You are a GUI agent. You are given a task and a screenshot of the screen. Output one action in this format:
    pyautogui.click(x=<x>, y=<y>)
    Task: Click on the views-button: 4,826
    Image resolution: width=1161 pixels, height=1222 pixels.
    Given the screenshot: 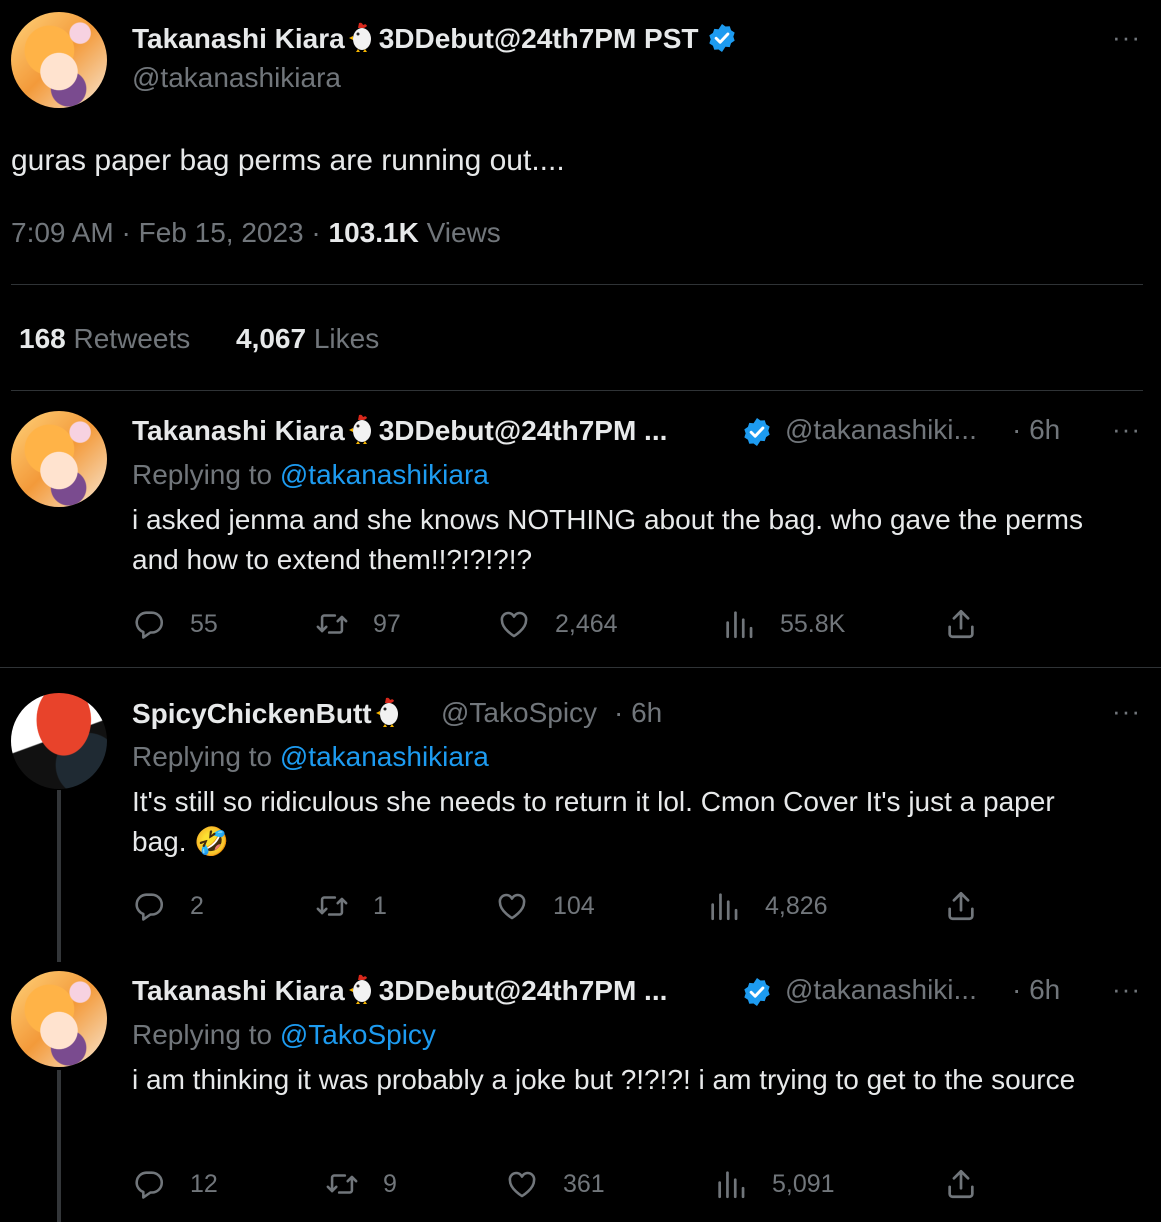 What is the action you would take?
    pyautogui.click(x=767, y=906)
    